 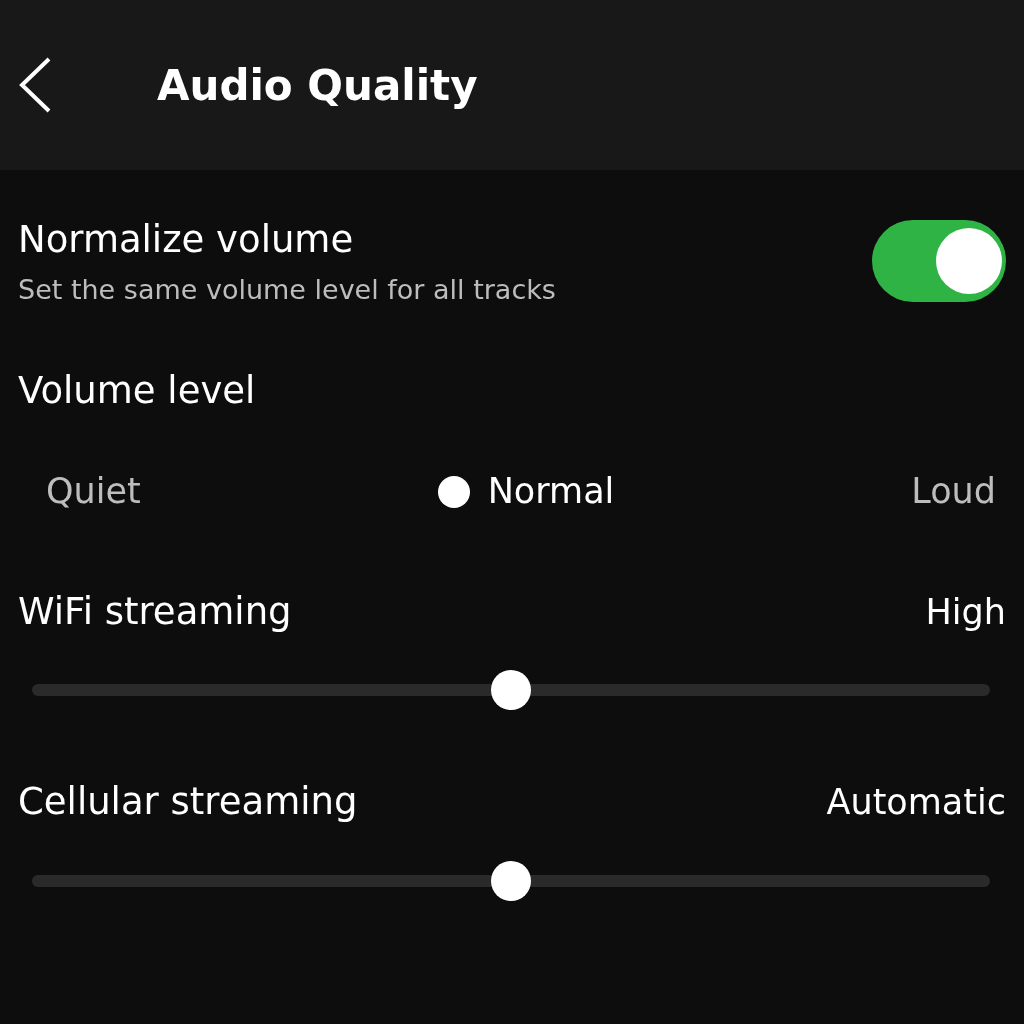 What do you see at coordinates (287, 290) in the screenshot?
I see `setting-description: Set the same volume level for all tracks` at bounding box center [287, 290].